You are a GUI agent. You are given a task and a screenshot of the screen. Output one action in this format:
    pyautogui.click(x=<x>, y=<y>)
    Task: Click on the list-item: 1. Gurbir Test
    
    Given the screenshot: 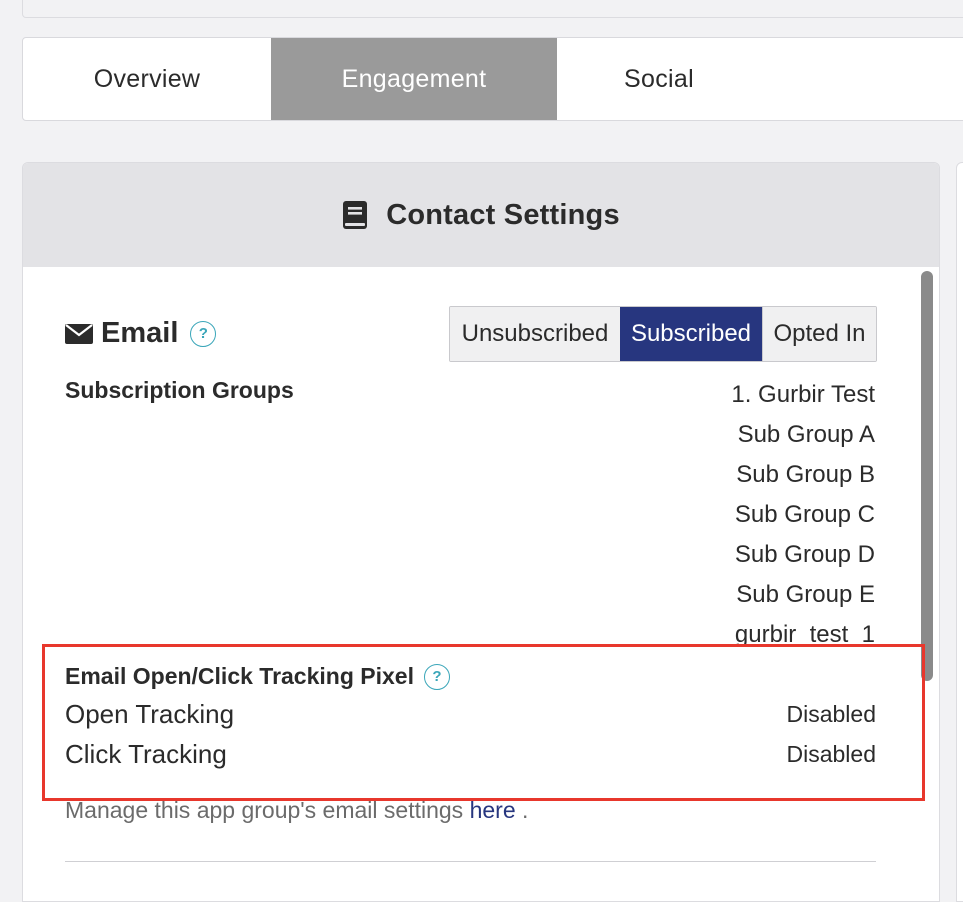 What is the action you would take?
    pyautogui.click(x=803, y=394)
    